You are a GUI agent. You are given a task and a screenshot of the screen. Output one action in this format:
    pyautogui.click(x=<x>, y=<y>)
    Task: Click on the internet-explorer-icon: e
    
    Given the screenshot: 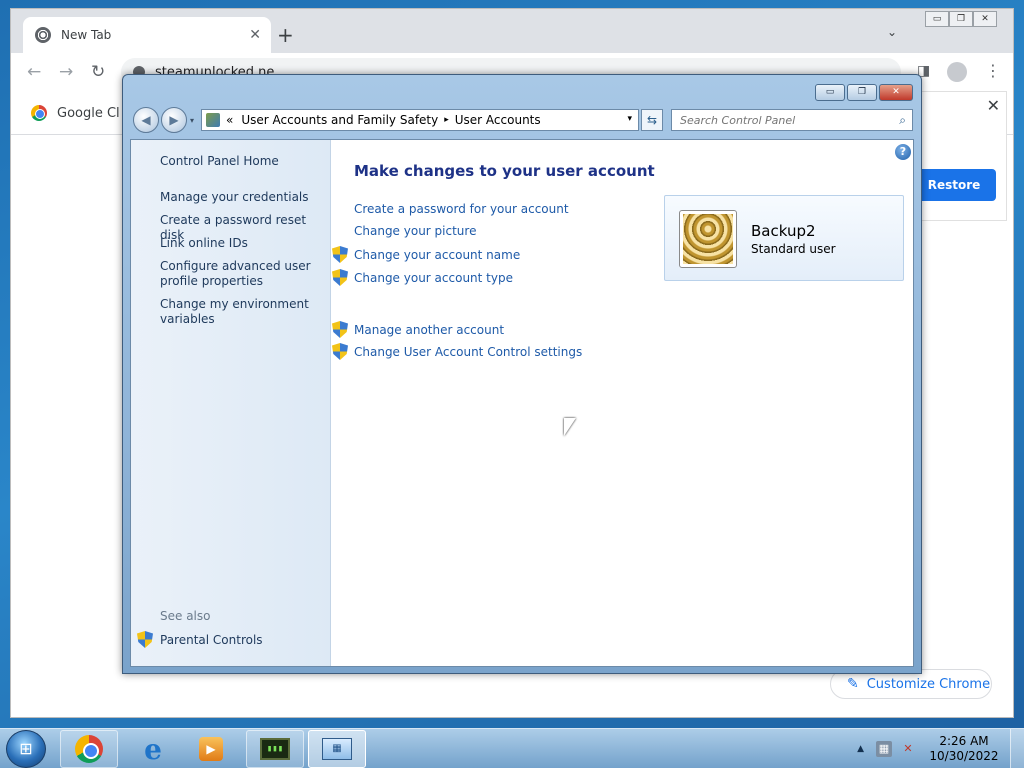 What is the action you would take?
    pyautogui.click(x=153, y=749)
    